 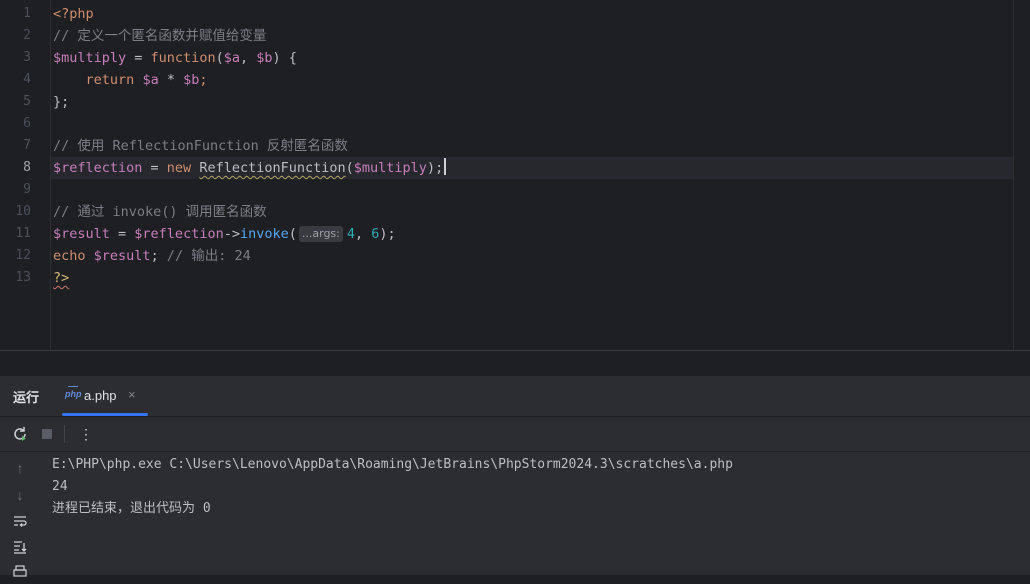 I want to click on comment: // 通过 invoke() 调用匿名函数, so click(x=160, y=212).